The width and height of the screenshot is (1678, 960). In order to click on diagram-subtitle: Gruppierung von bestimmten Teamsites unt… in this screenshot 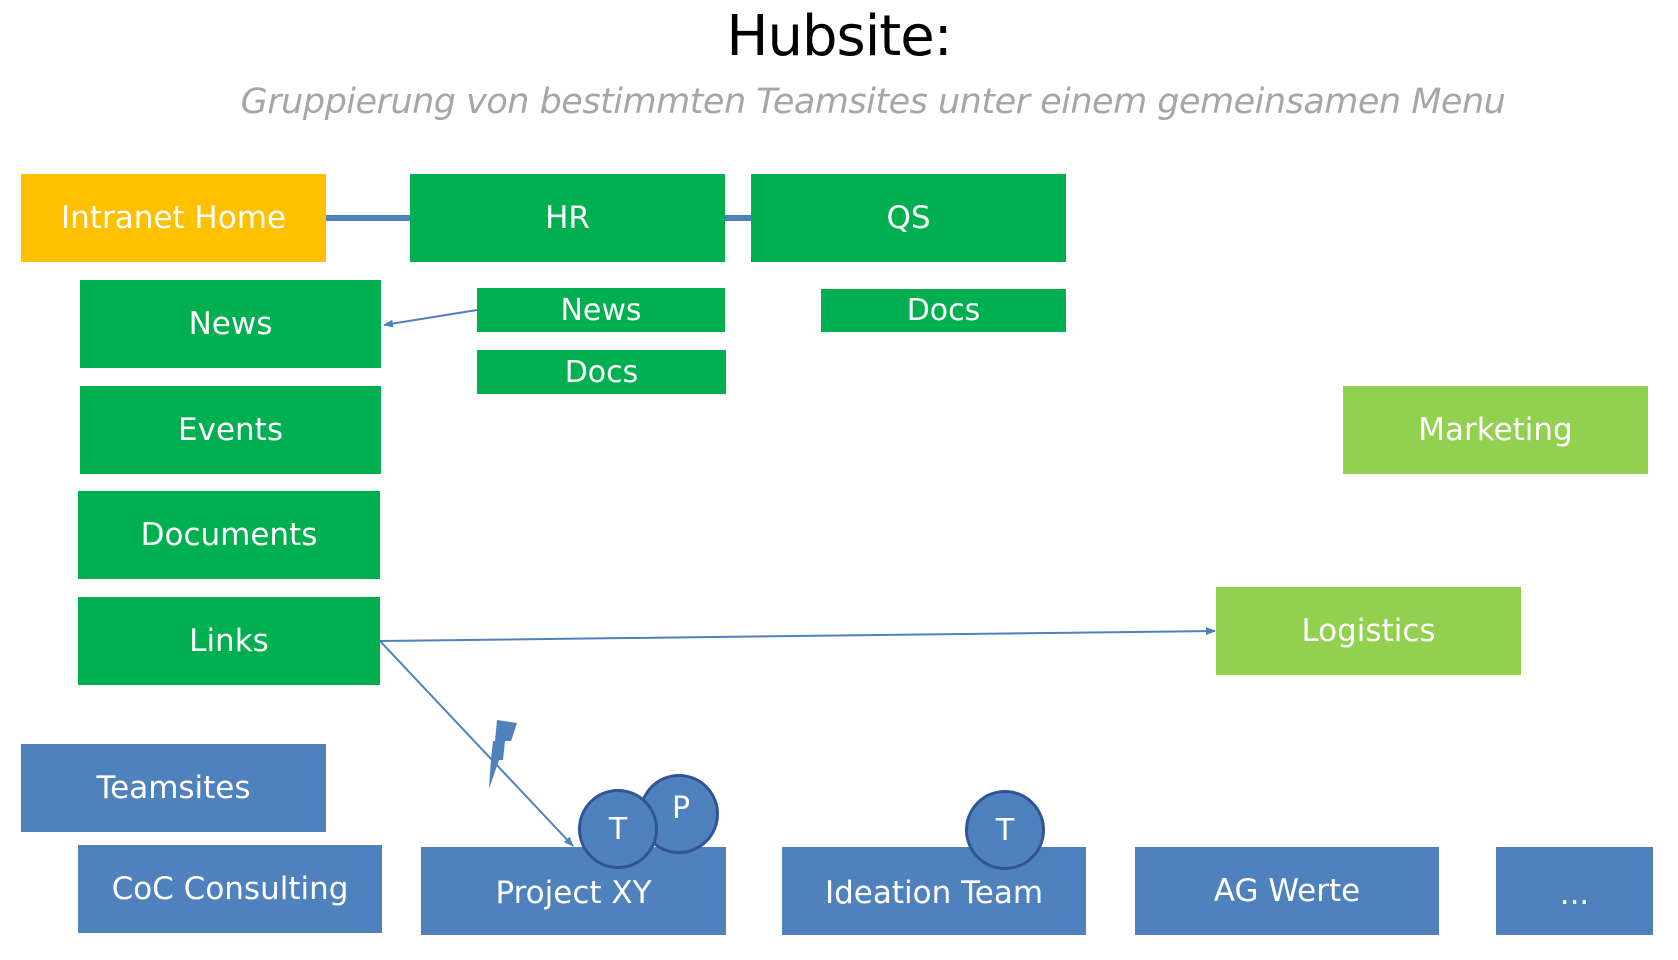, I will do `click(873, 102)`.